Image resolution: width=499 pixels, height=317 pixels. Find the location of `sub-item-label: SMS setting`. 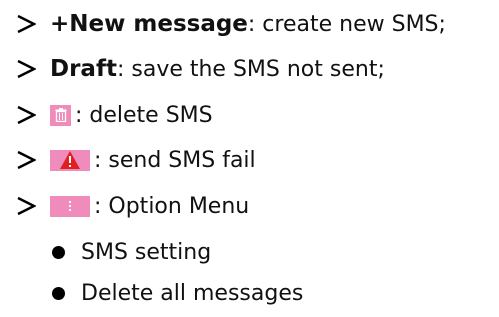

sub-item-label: SMS setting is located at coordinates (146, 252).